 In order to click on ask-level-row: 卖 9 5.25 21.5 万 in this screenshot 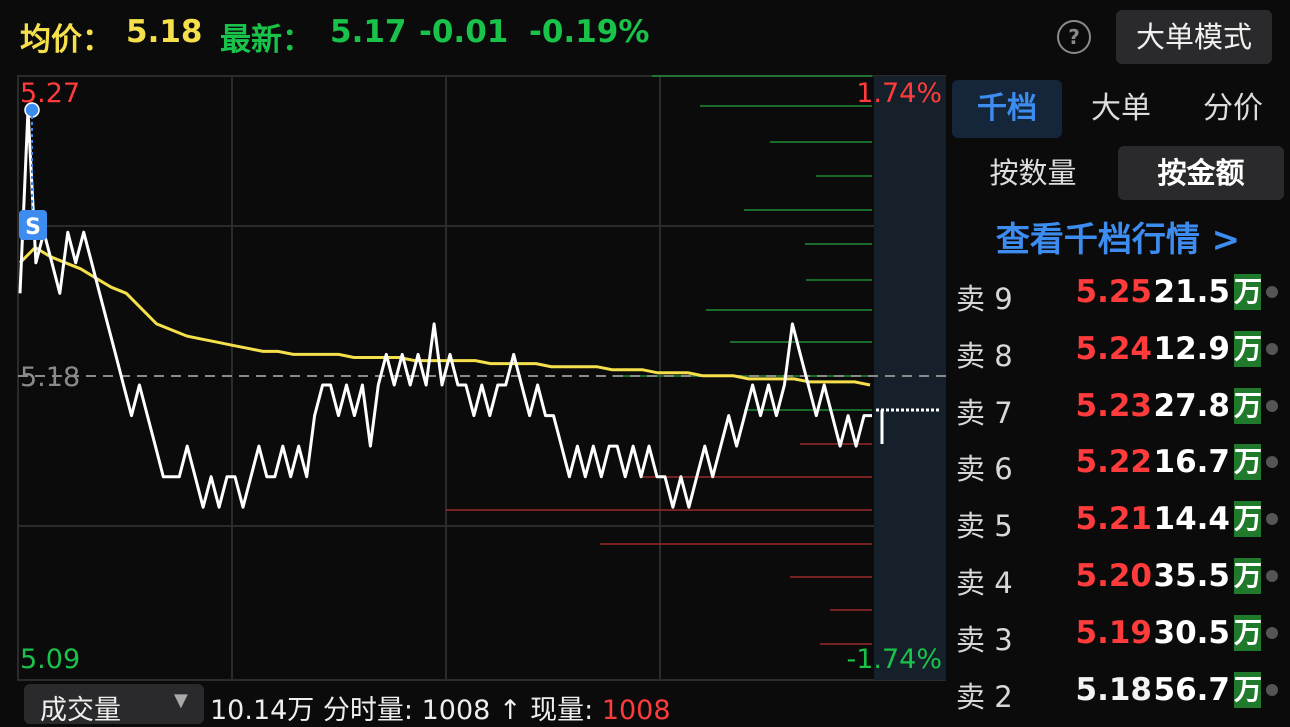, I will do `click(1118, 296)`.